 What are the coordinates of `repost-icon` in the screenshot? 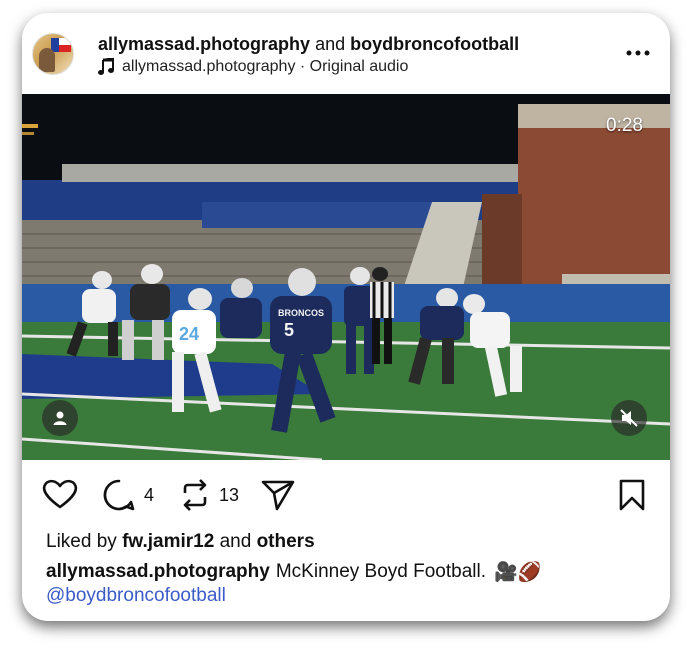 It's located at (195, 495).